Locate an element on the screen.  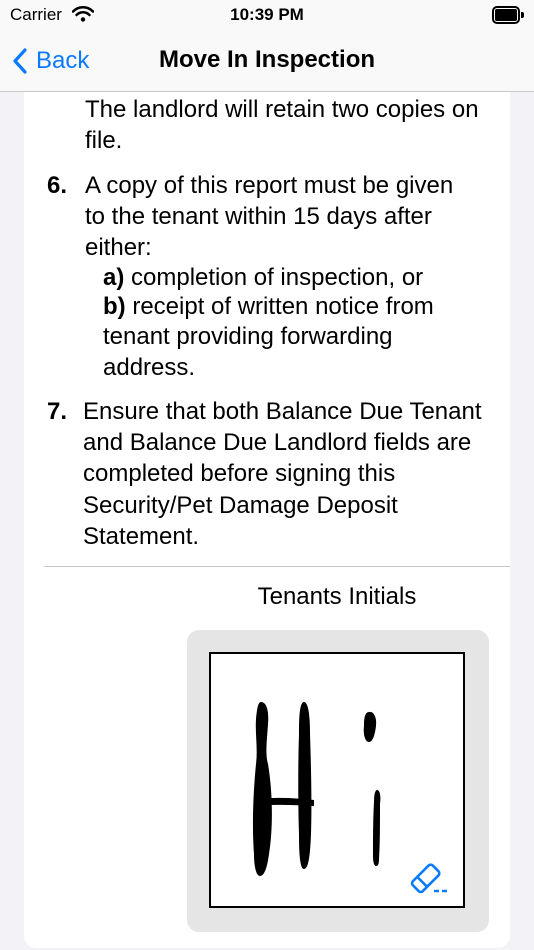
item-7-line: Ensure that both Balance Due Tenant is located at coordinates (282, 411).